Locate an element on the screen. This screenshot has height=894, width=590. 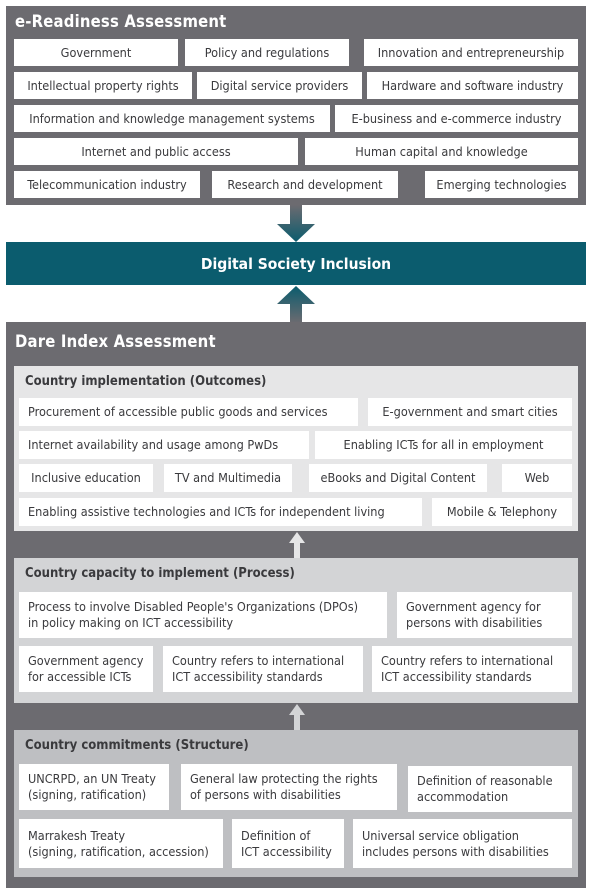
factor-box: Research and development is located at coordinates (305, 184).